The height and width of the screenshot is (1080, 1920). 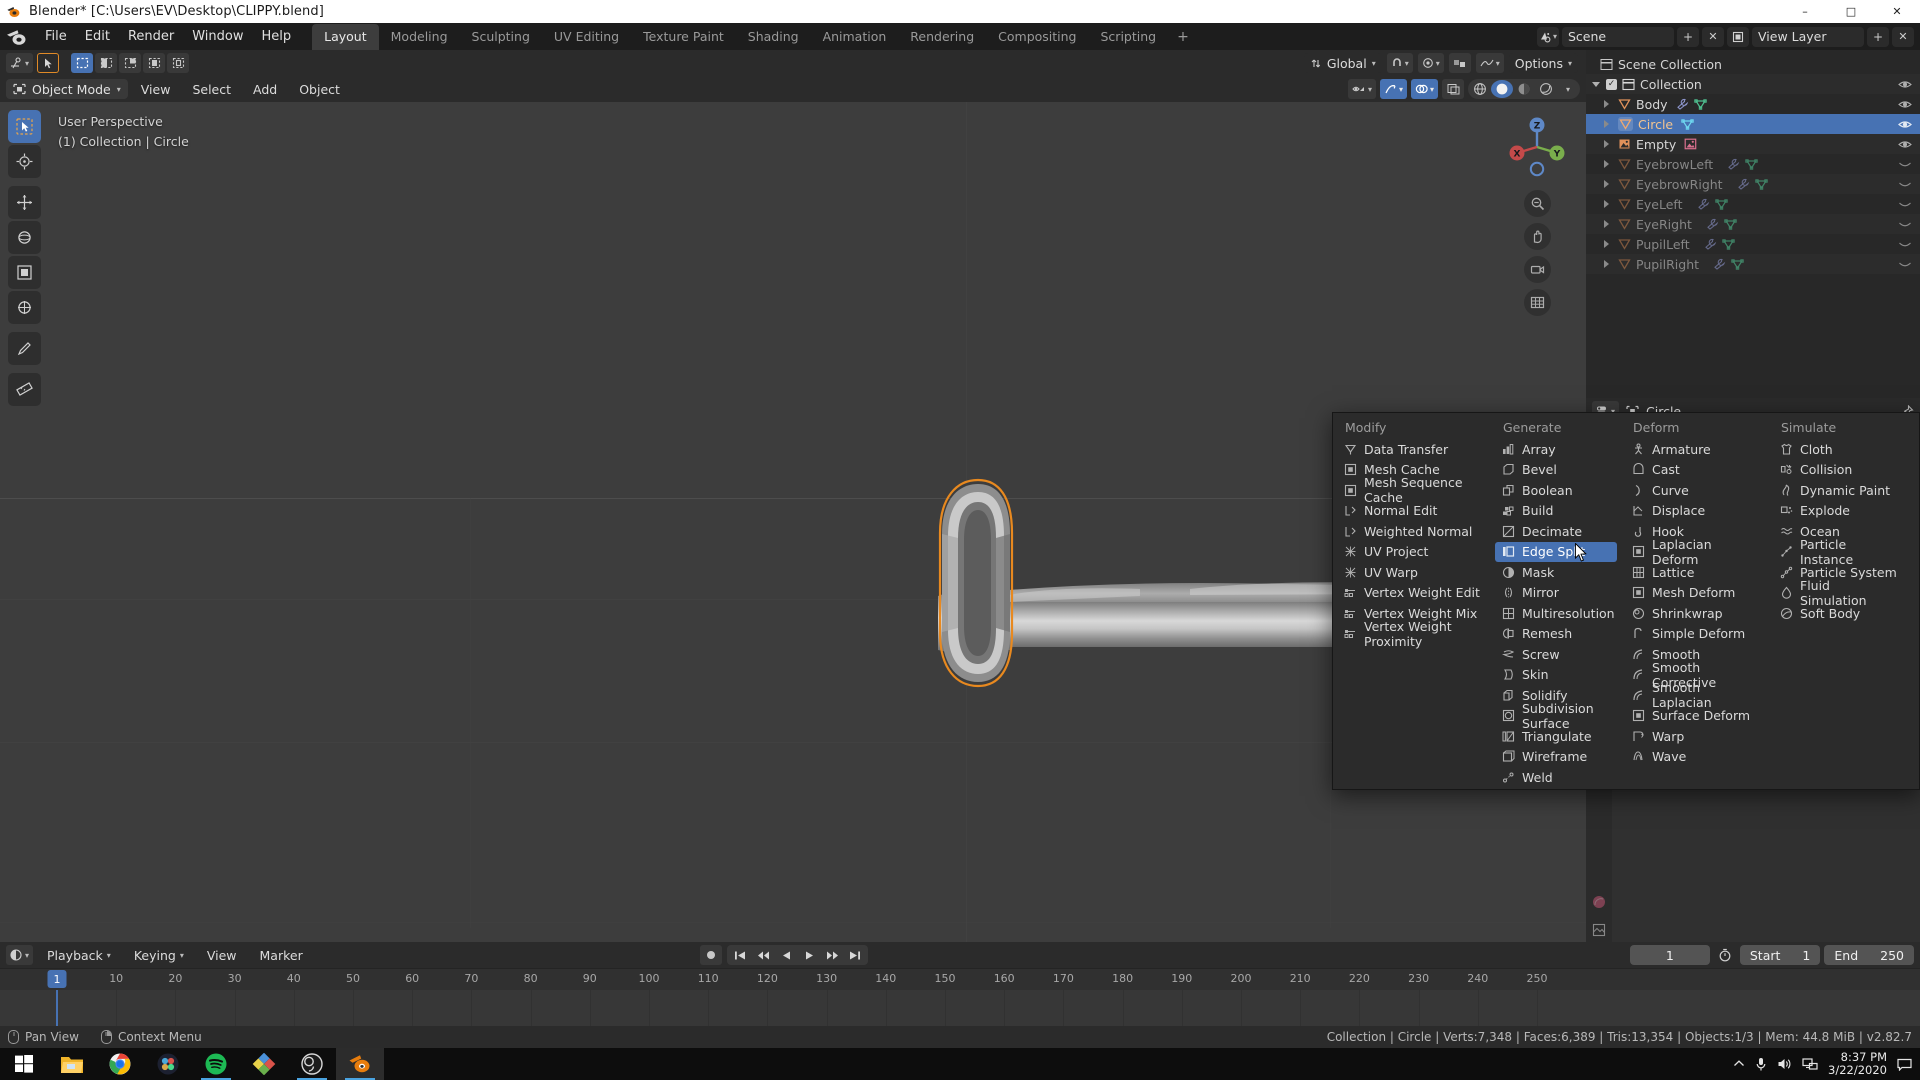 What do you see at coordinates (24, 348) in the screenshot?
I see `tool-annotate` at bounding box center [24, 348].